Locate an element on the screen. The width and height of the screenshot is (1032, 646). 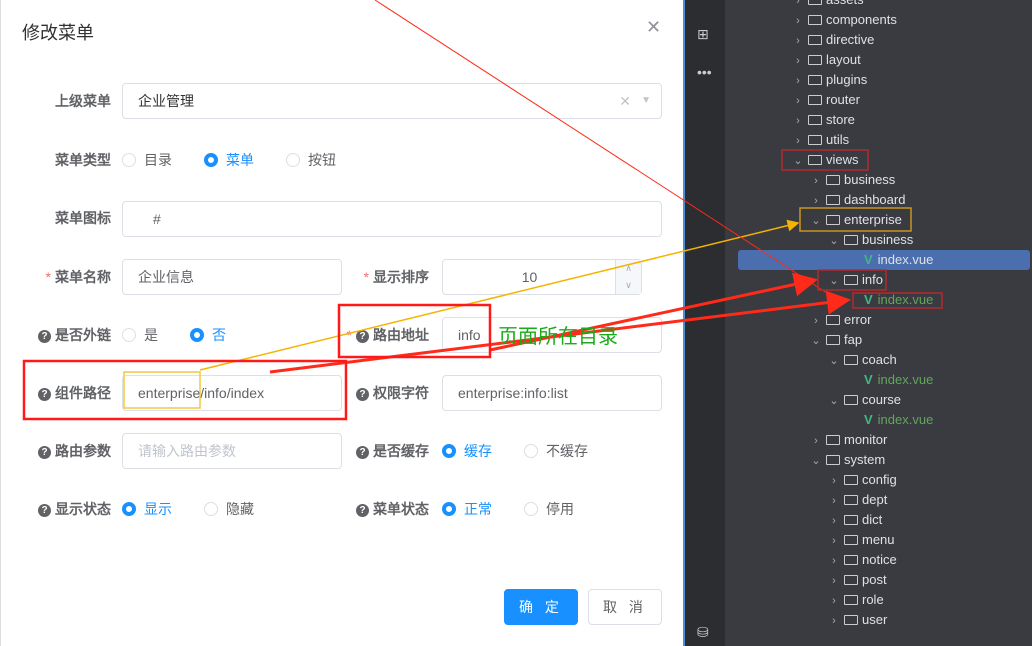
database-icon: ⛁ is located at coordinates (703, 632).